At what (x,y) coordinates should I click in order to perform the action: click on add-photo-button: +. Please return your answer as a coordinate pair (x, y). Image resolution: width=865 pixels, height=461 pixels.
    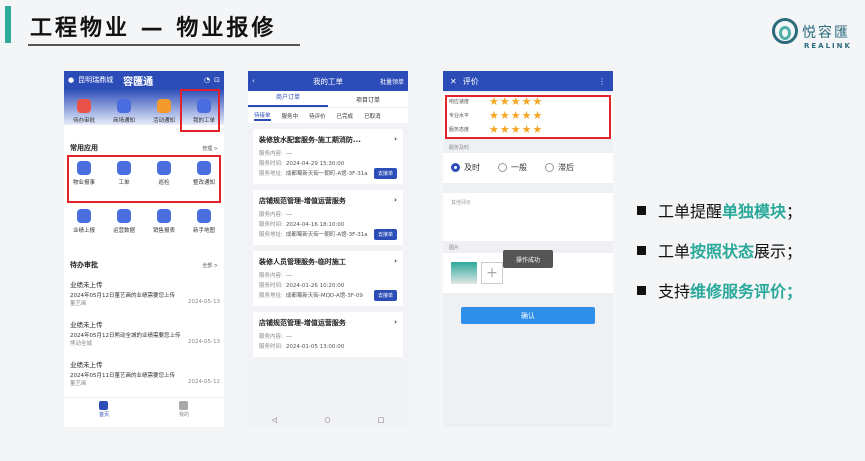
    Looking at the image, I should click on (492, 273).